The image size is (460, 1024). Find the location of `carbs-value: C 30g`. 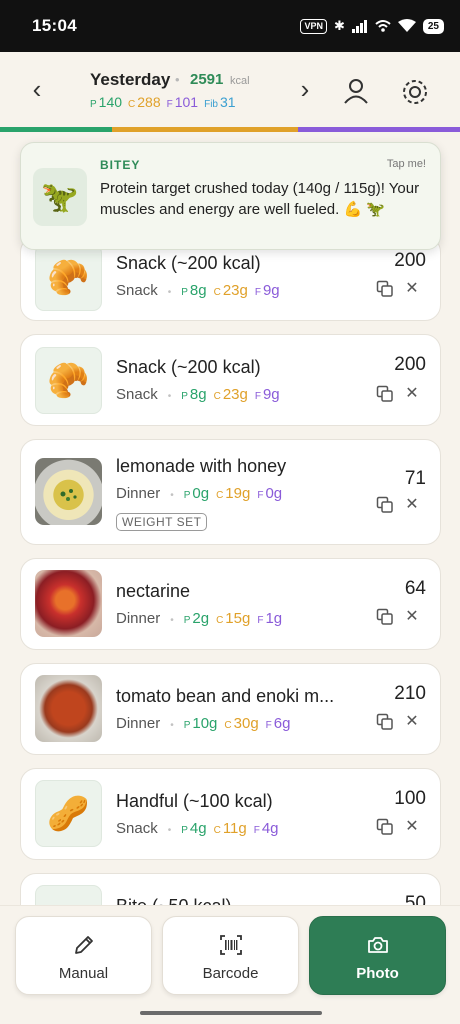

carbs-value: C 30g is located at coordinates (241, 723).